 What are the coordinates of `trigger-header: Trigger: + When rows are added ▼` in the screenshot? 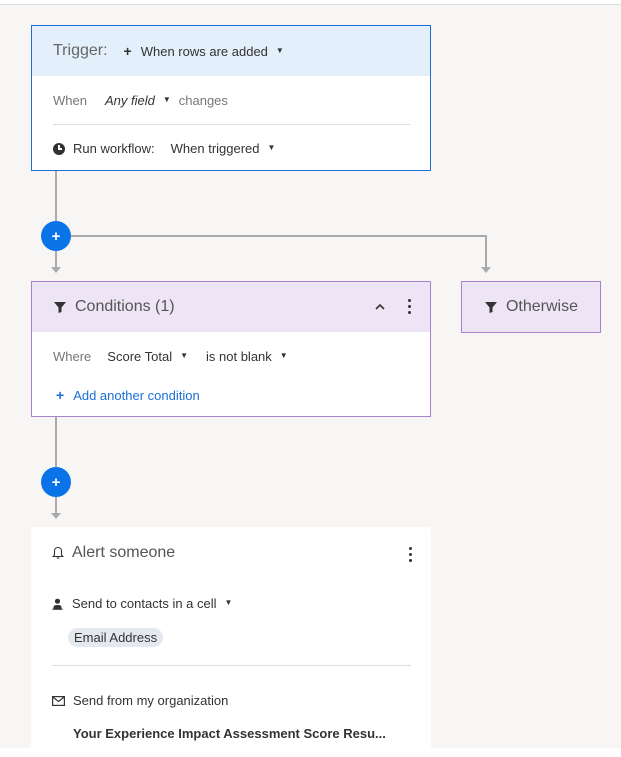 It's located at (231, 51).